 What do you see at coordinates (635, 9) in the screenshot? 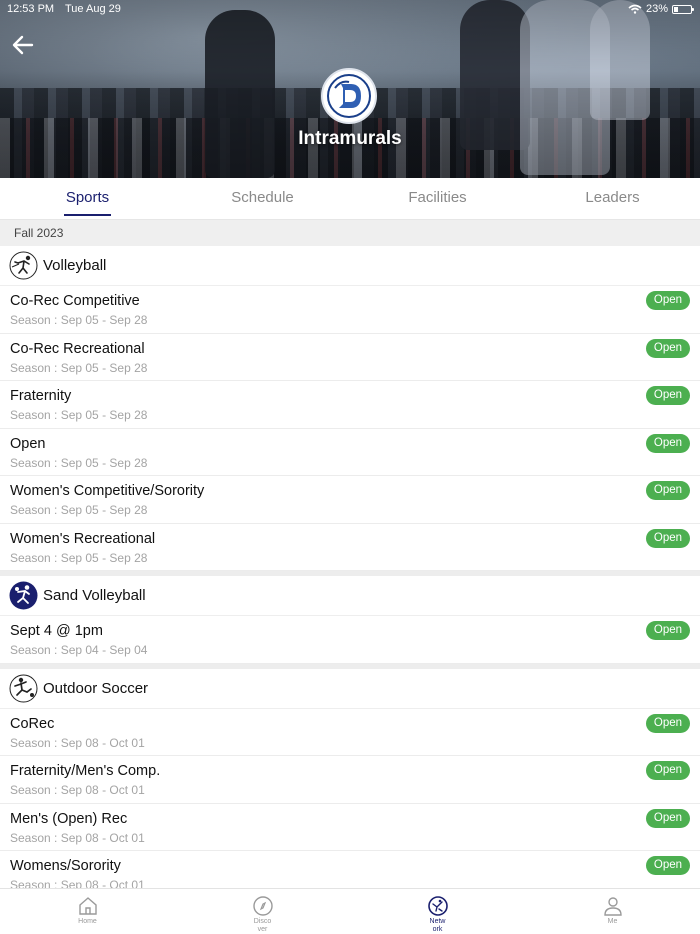
I see `wifi-icon` at bounding box center [635, 9].